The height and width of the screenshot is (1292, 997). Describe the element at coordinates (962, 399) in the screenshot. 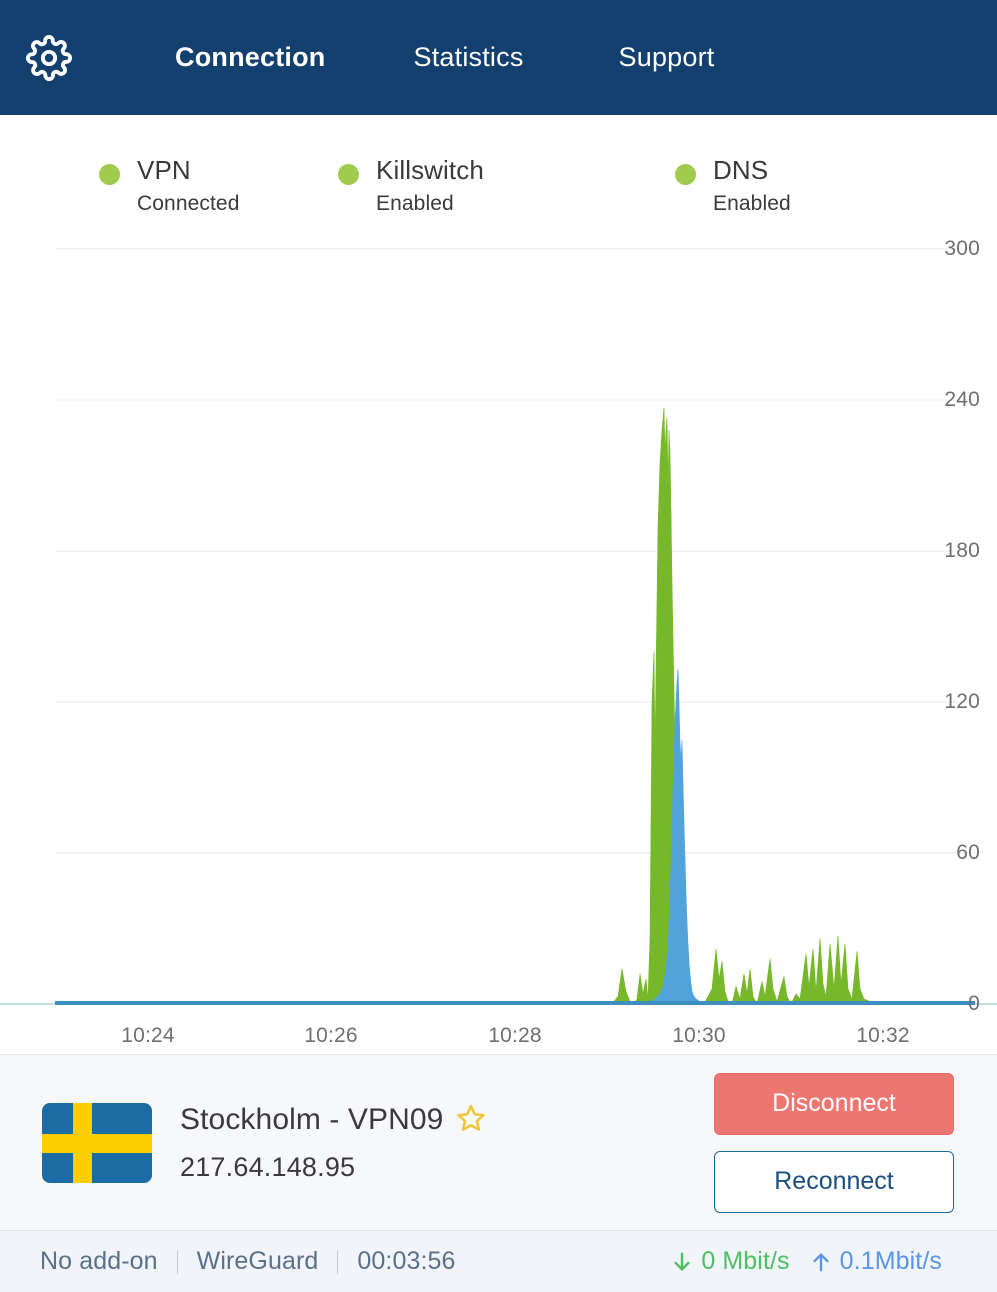

I see `y-axis-tick-label: 240` at that location.